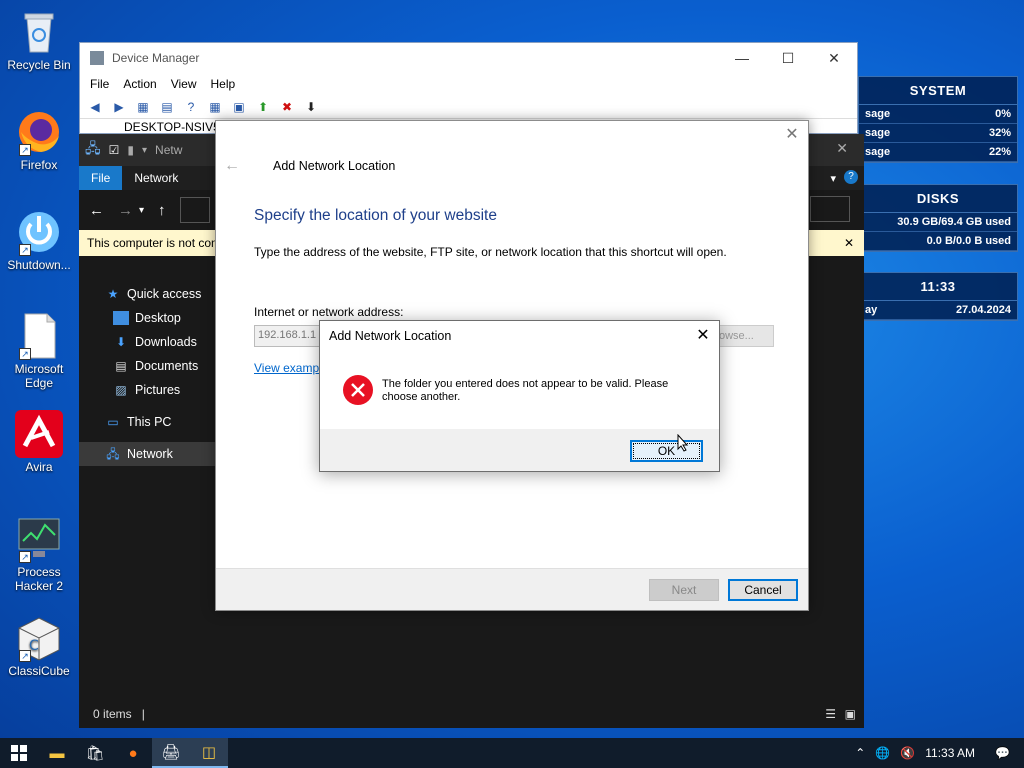 The height and width of the screenshot is (768, 1024). Describe the element at coordinates (239, 107) in the screenshot. I see `scan-hardware-icon: ▣` at that location.